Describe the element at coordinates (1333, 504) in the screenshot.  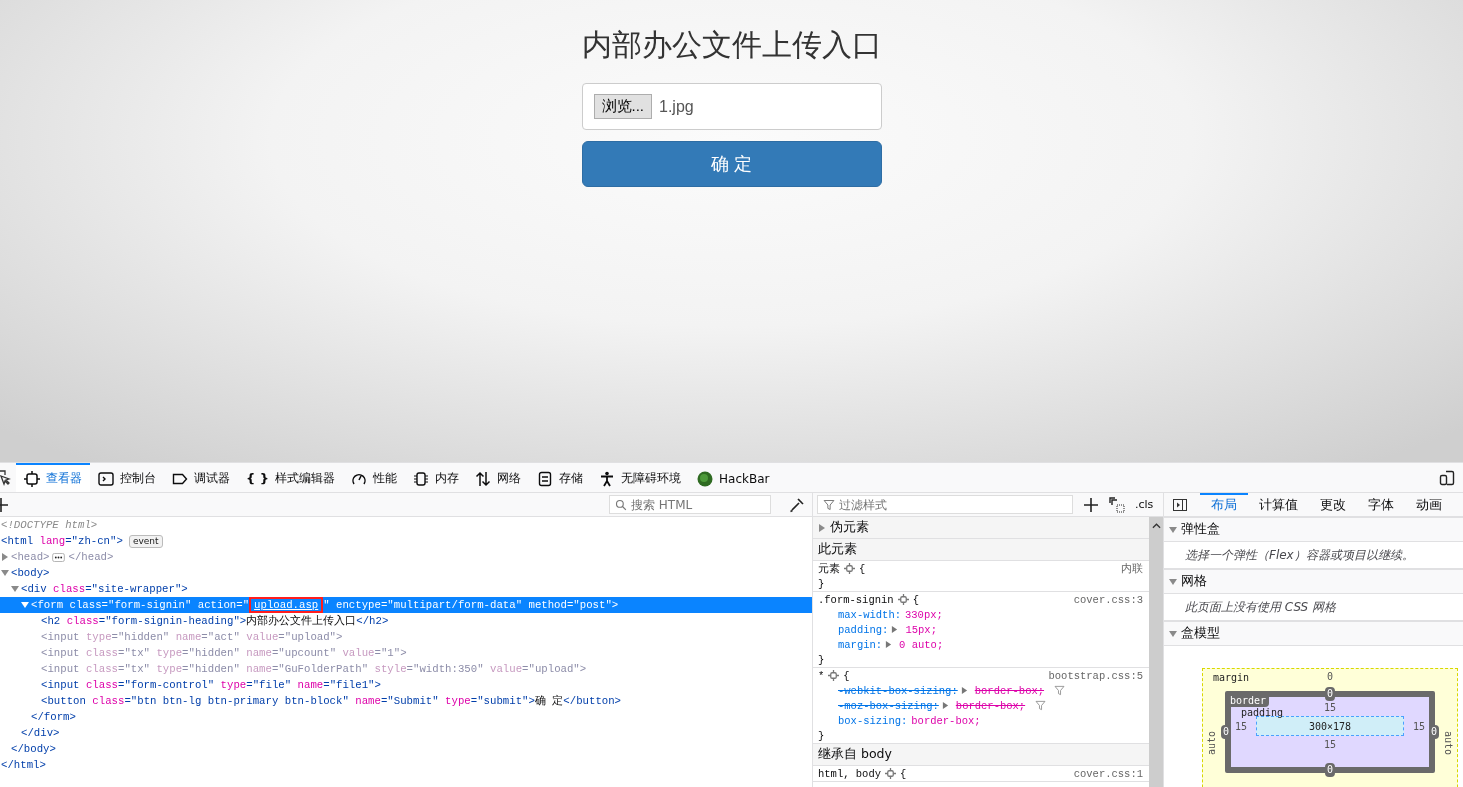
I see `sidebar-tab: 更改` at that location.